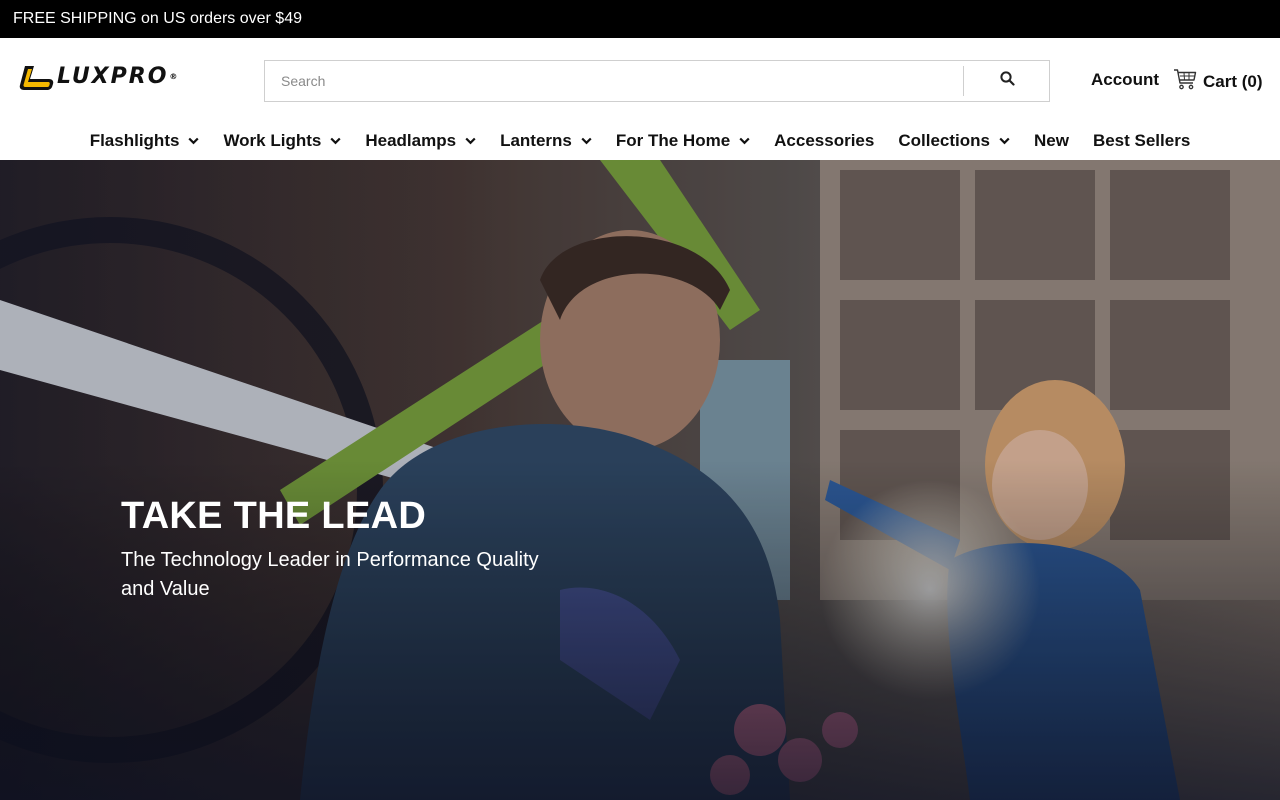 Image resolution: width=1280 pixels, height=800 pixels. I want to click on site-header: LUXPRO® Account Ca, so click(640, 80).